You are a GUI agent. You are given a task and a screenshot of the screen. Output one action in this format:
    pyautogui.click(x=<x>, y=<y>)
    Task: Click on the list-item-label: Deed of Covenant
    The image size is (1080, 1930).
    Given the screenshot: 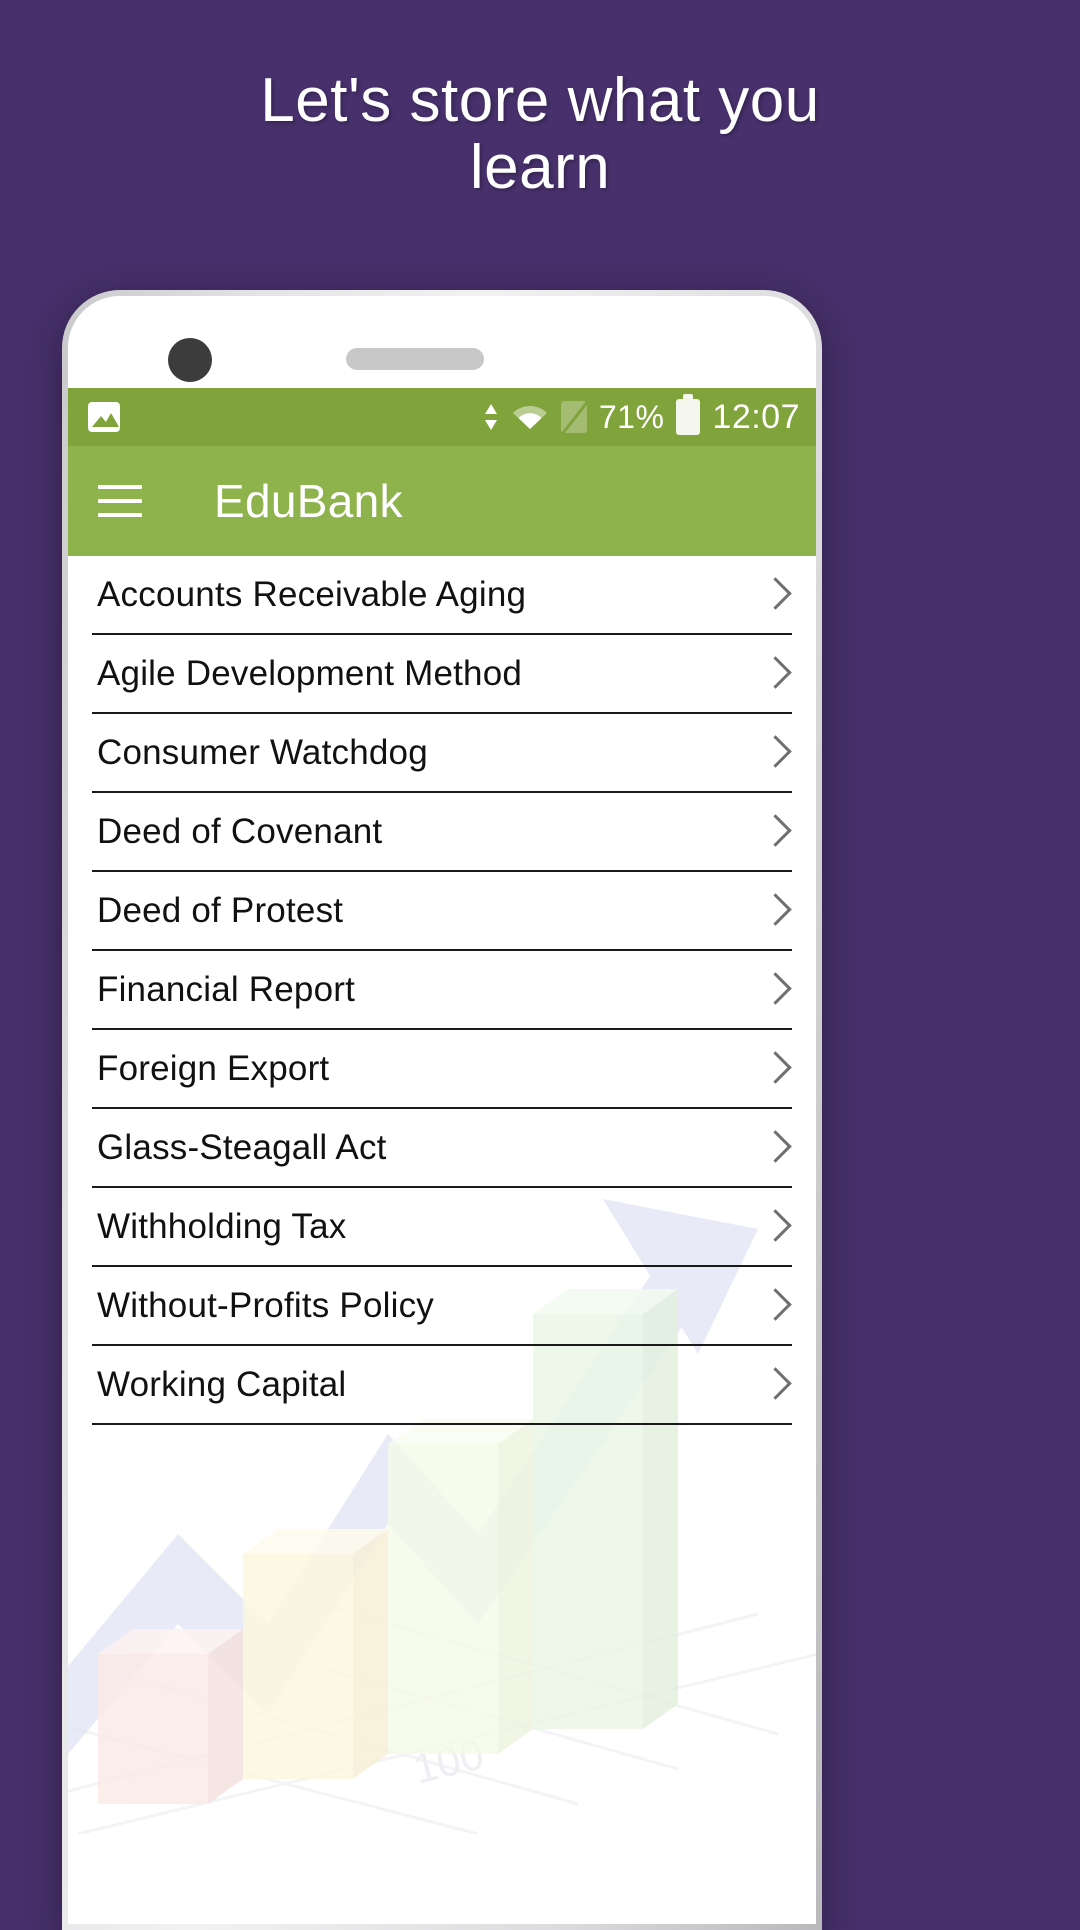 What is the action you would take?
    pyautogui.click(x=240, y=831)
    